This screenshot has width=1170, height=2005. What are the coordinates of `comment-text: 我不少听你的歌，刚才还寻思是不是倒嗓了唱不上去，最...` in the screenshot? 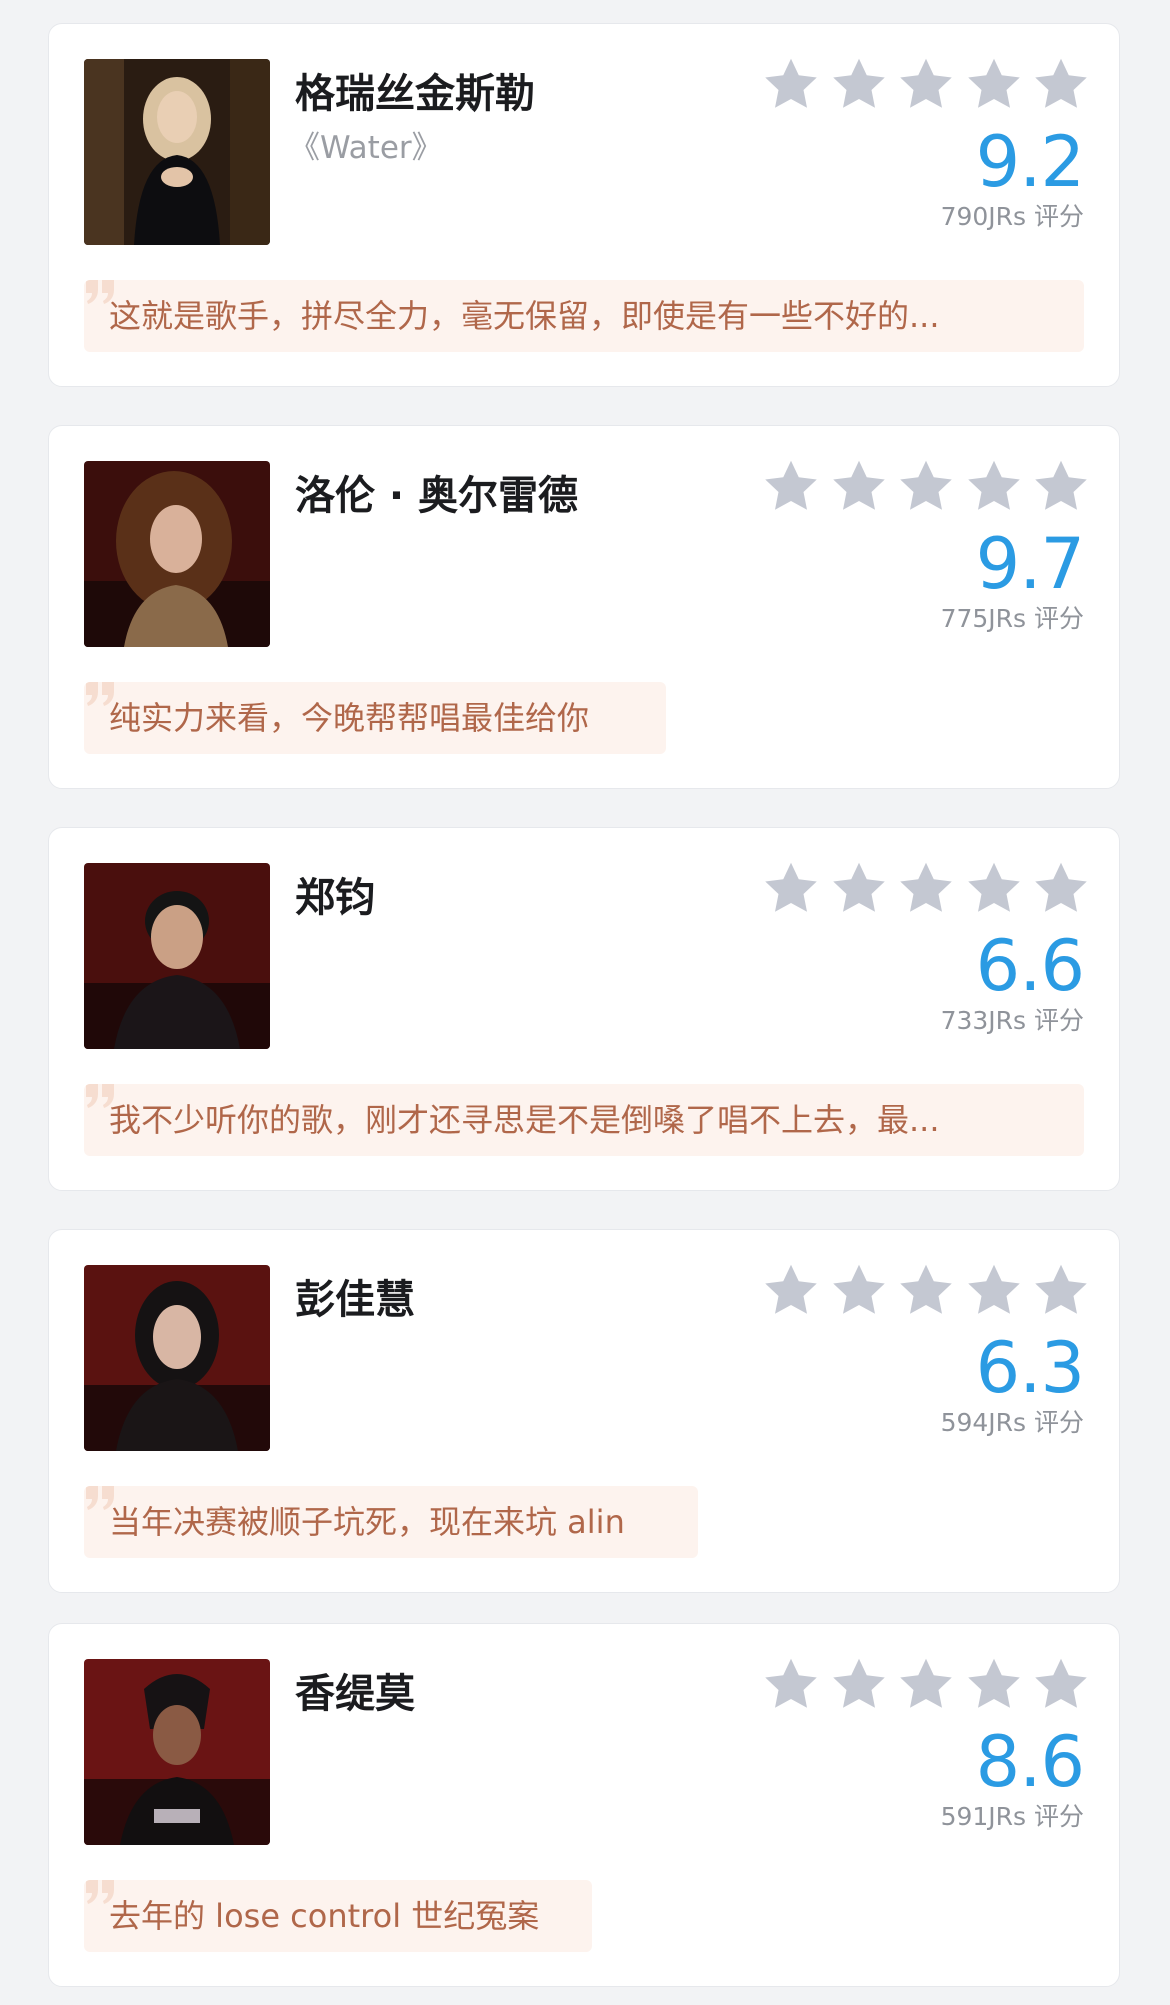 It's located at (524, 1120).